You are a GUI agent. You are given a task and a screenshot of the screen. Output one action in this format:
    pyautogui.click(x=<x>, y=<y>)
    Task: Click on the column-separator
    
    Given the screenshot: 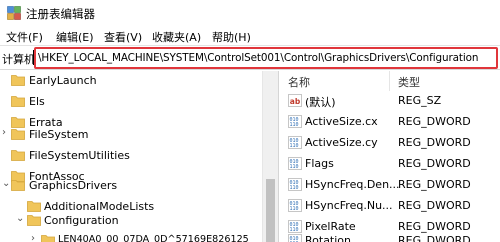 What is the action you would take?
    pyautogui.click(x=389, y=81)
    